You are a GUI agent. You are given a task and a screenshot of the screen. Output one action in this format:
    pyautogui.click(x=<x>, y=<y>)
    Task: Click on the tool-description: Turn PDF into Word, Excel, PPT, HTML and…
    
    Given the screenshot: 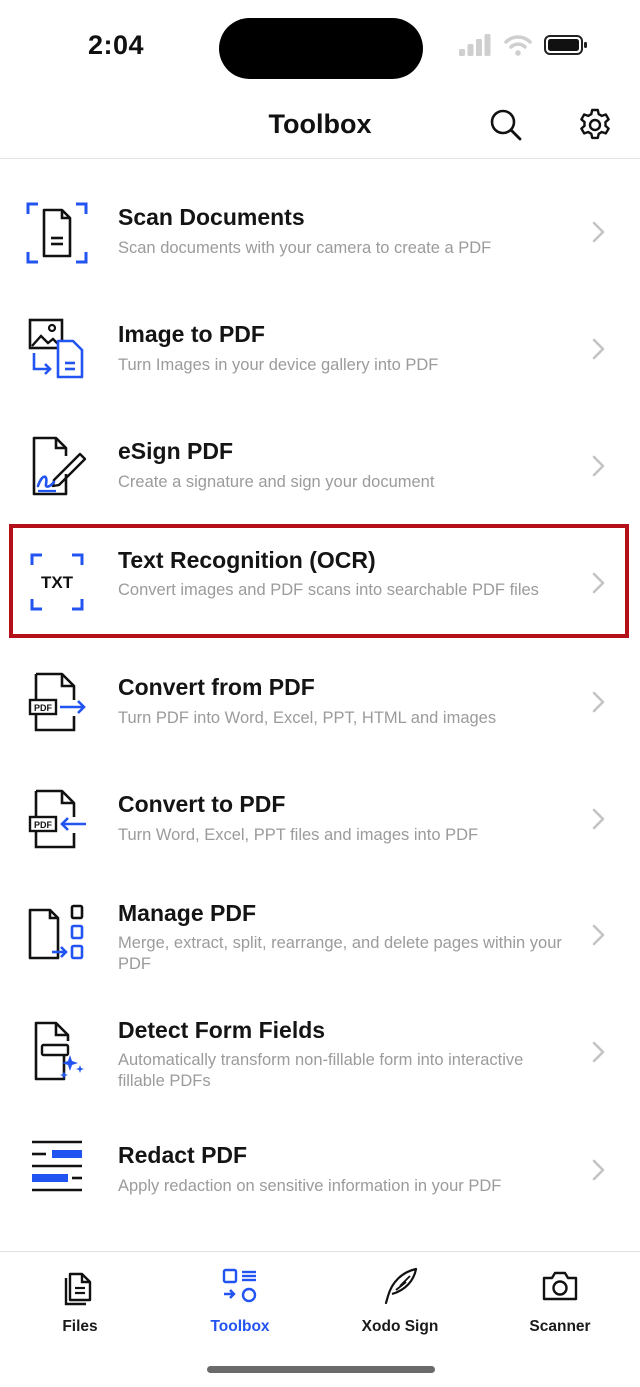 What is the action you would take?
    pyautogui.click(x=307, y=718)
    